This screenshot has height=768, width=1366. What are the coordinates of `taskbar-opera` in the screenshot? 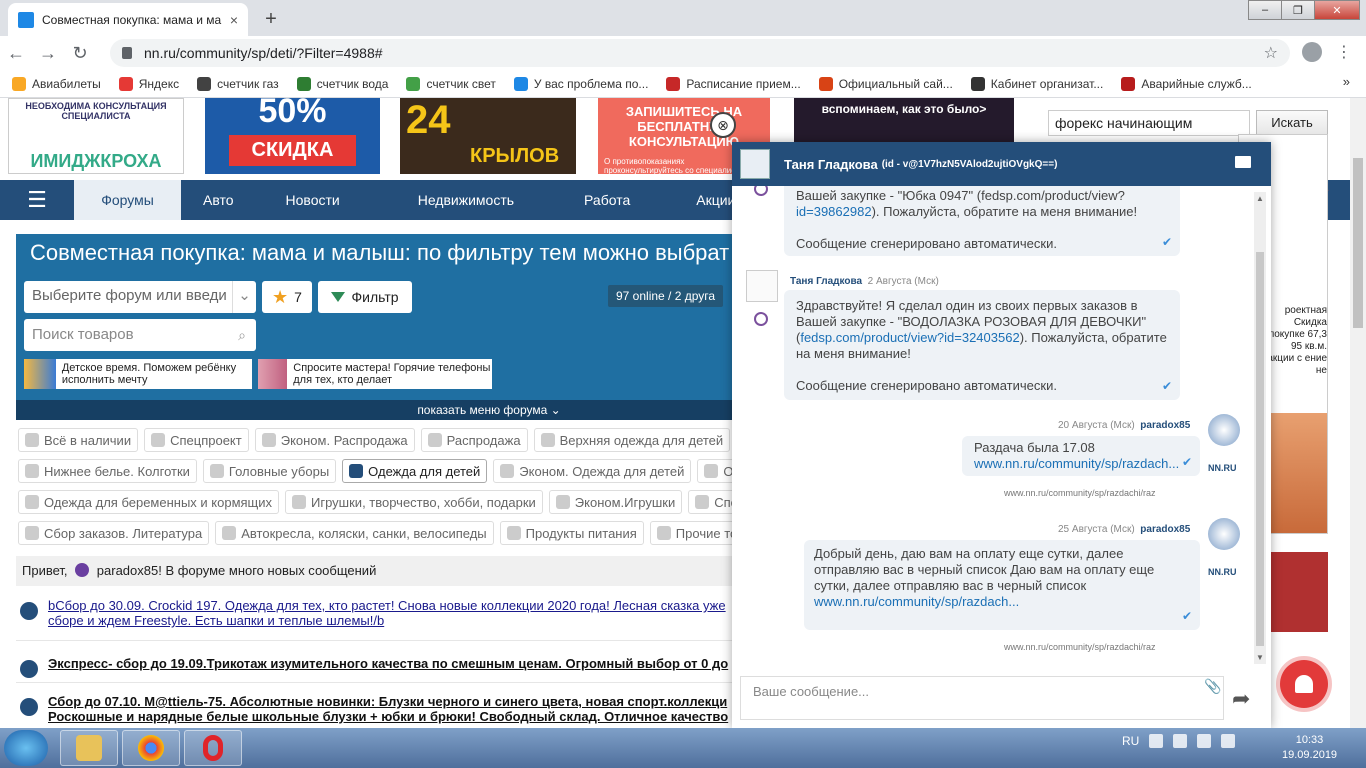 It's located at (213, 748).